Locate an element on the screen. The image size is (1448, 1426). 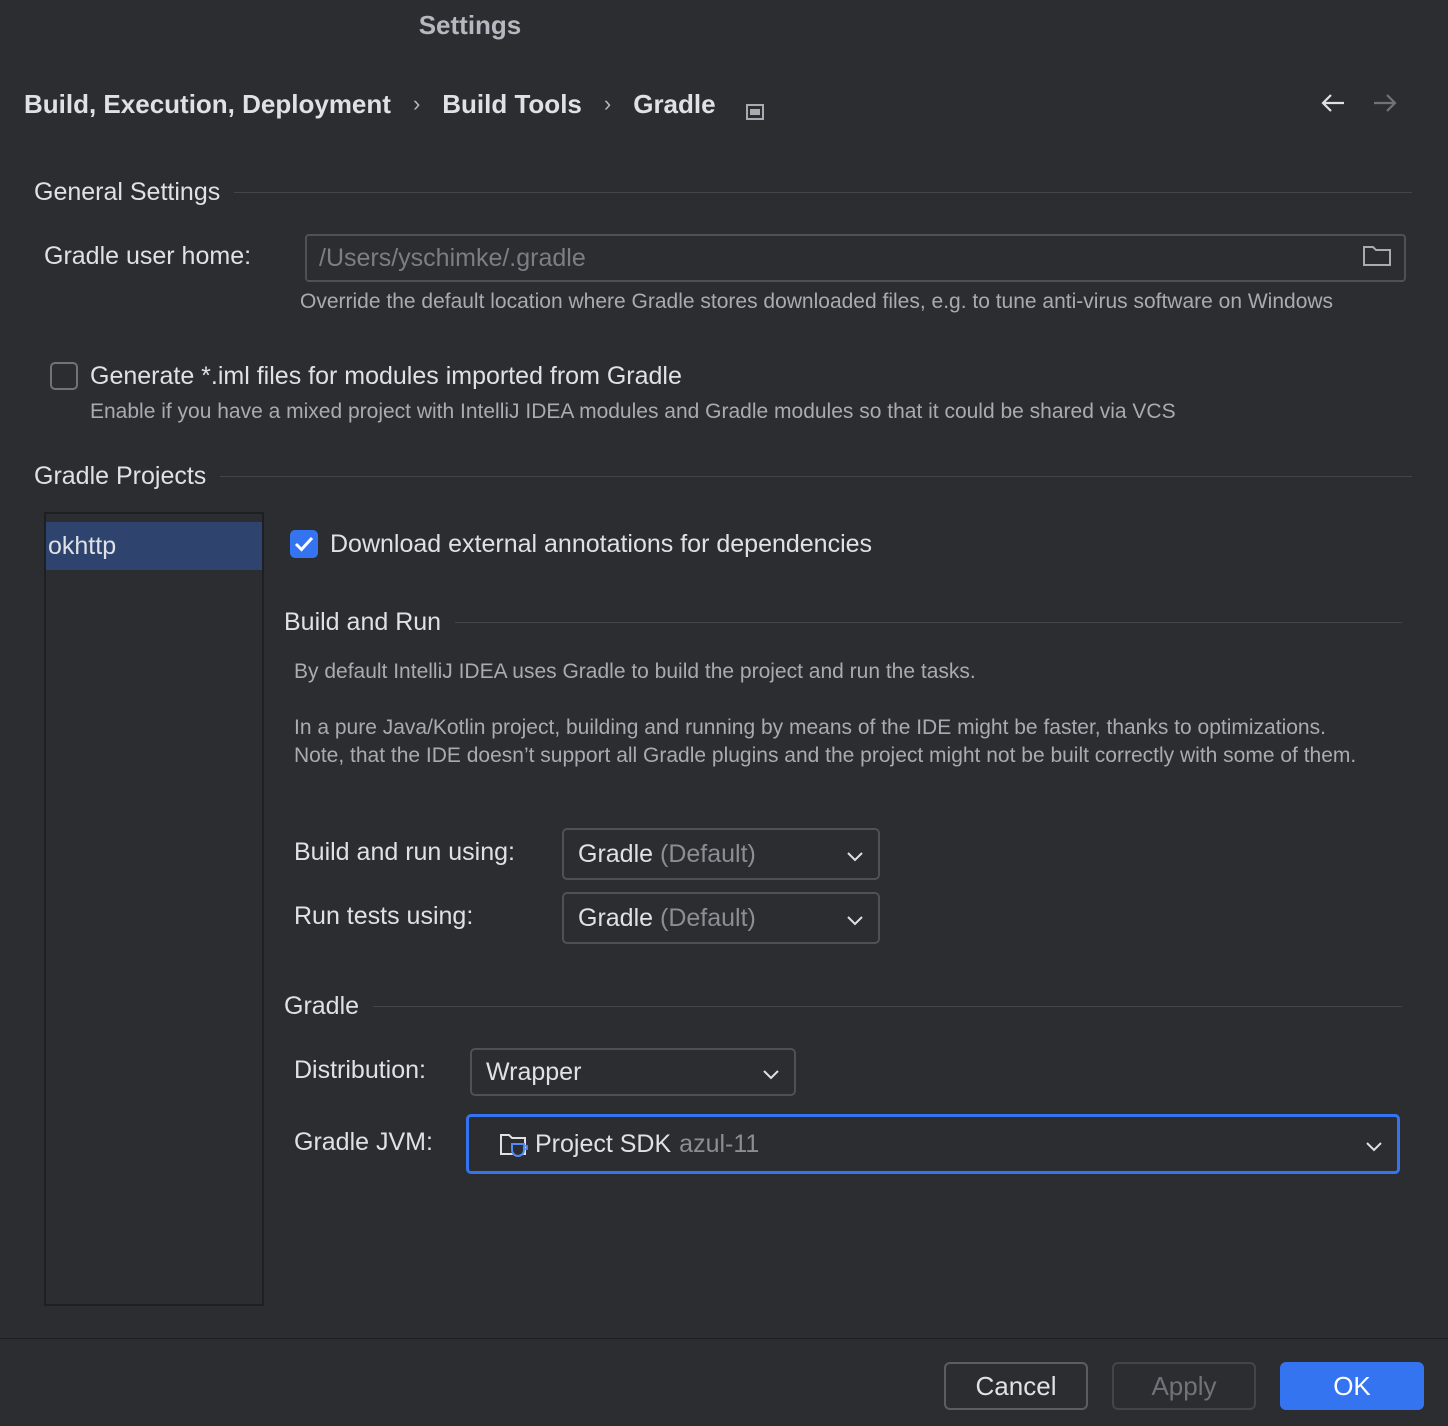
gradle-jvm-sdk-name: azul-11 is located at coordinates (719, 1143).